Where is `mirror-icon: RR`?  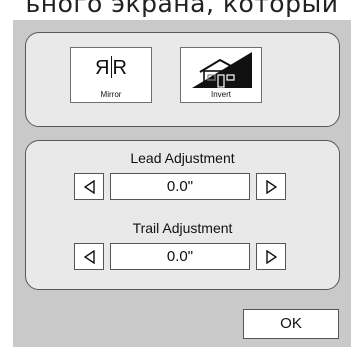
mirror-icon: RR is located at coordinates (111, 68).